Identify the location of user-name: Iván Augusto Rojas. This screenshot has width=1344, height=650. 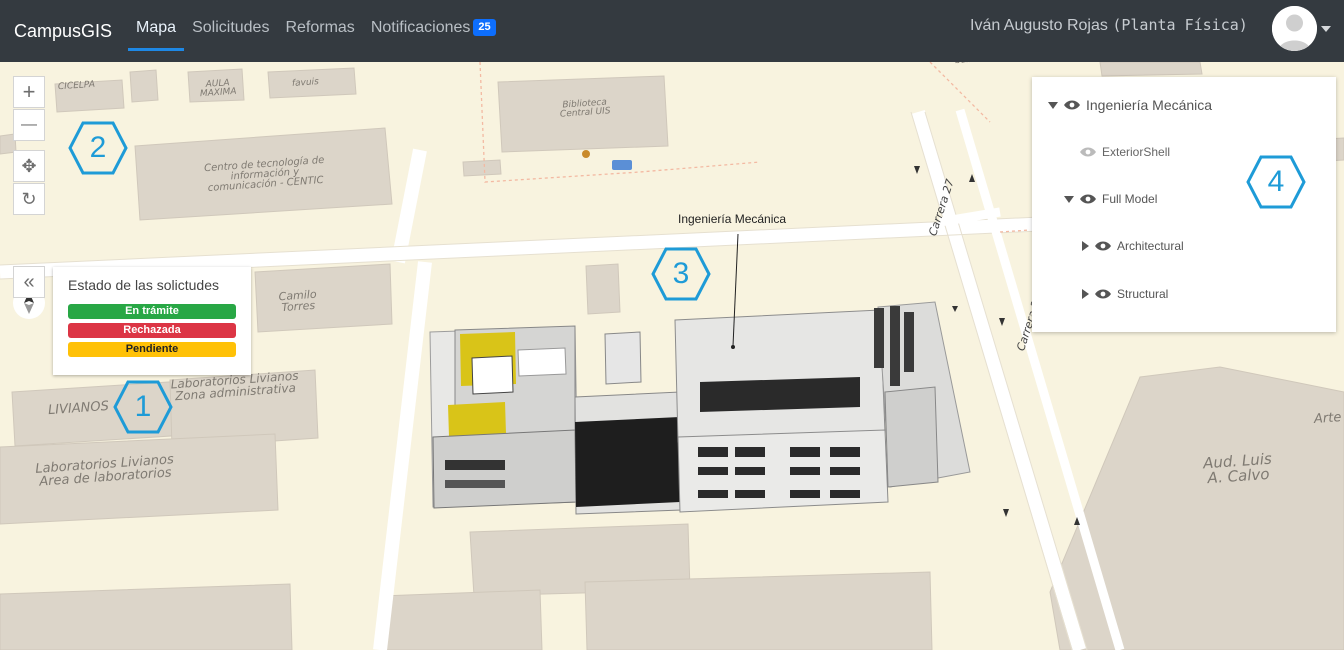
(1039, 25).